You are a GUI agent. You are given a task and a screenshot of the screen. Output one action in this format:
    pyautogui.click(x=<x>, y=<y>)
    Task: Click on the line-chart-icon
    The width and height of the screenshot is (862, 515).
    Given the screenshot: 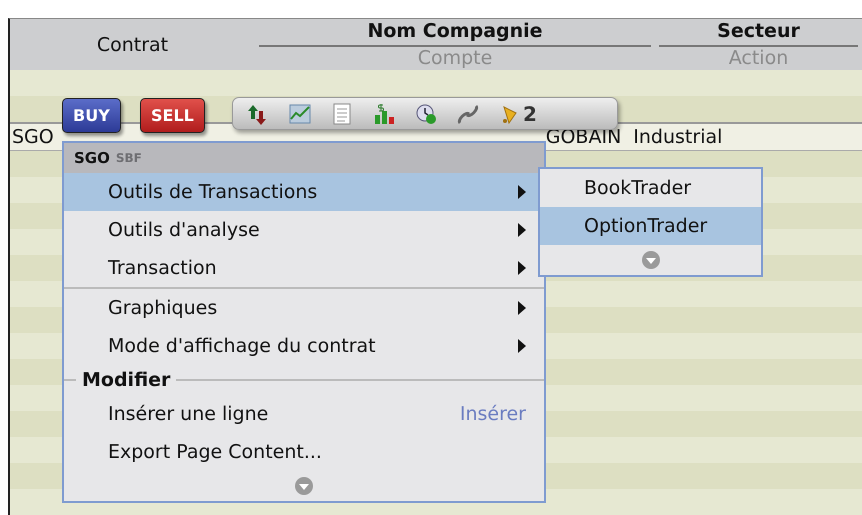 What is the action you would take?
    pyautogui.click(x=300, y=113)
    